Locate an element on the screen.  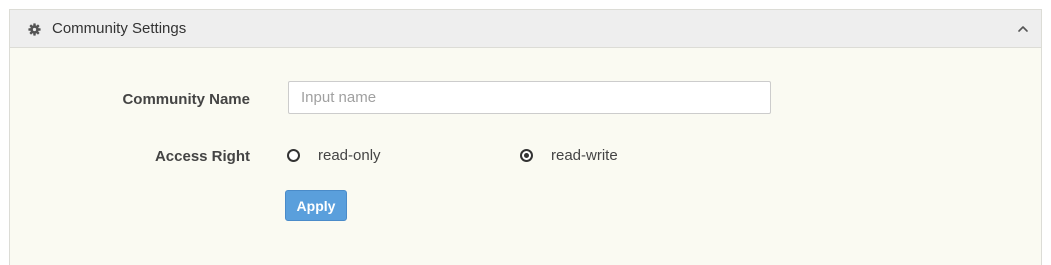
access-right-read-only-option: read-only is located at coordinates (334, 155).